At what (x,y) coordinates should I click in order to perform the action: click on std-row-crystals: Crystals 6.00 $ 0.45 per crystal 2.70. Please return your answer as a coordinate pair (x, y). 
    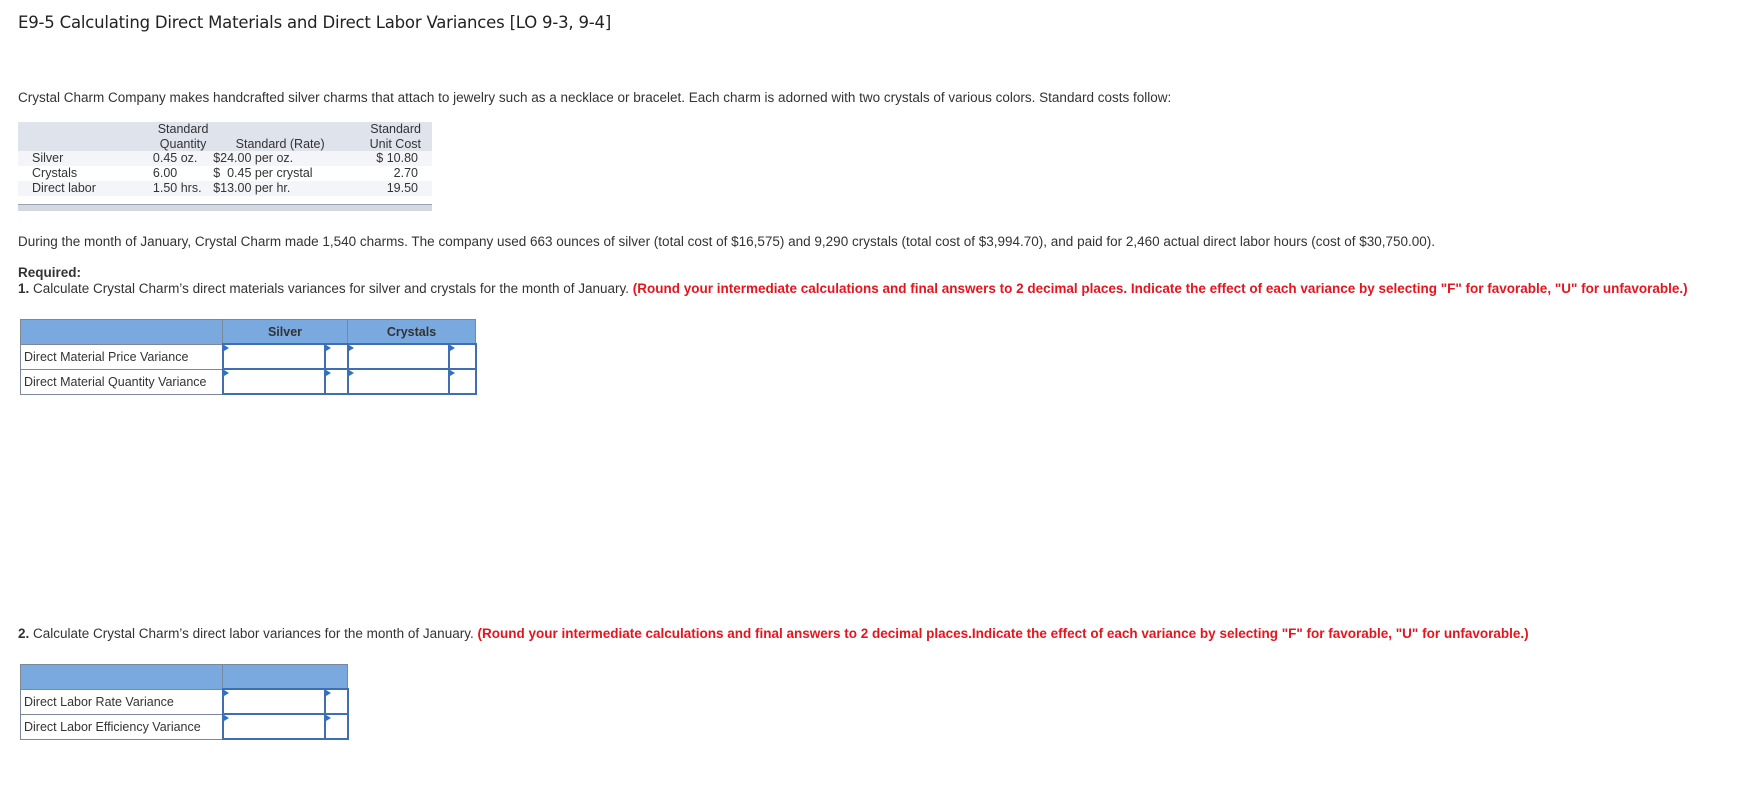
    Looking at the image, I should click on (225, 173).